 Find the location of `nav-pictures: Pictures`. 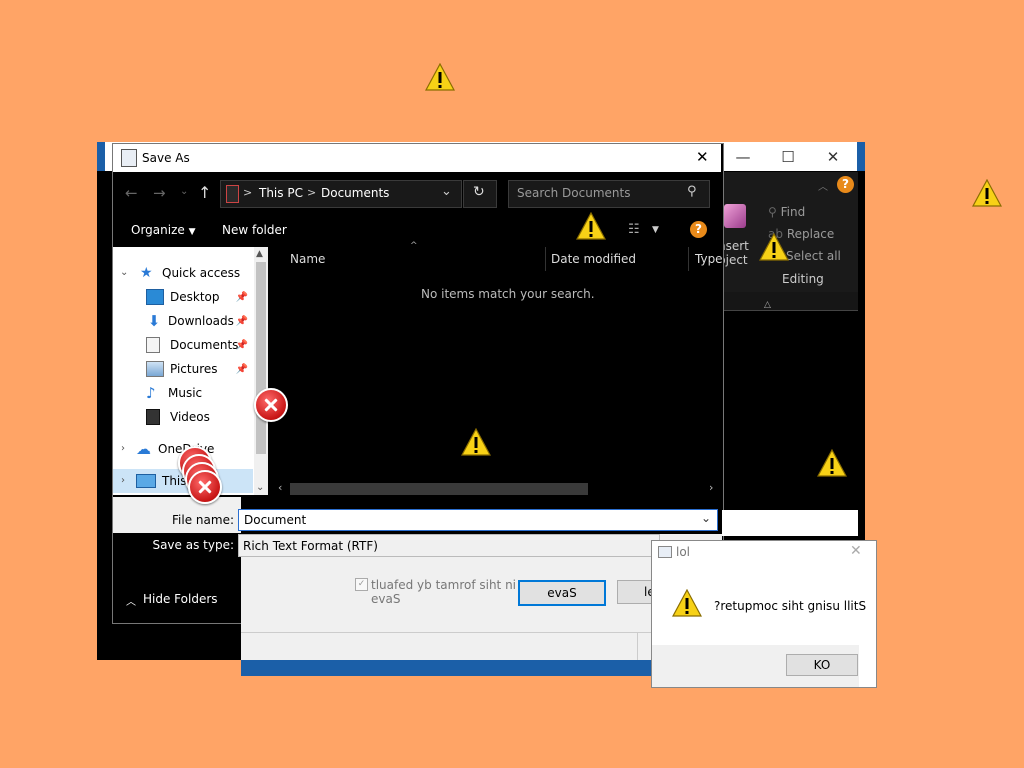

nav-pictures: Pictures is located at coordinates (182, 369).